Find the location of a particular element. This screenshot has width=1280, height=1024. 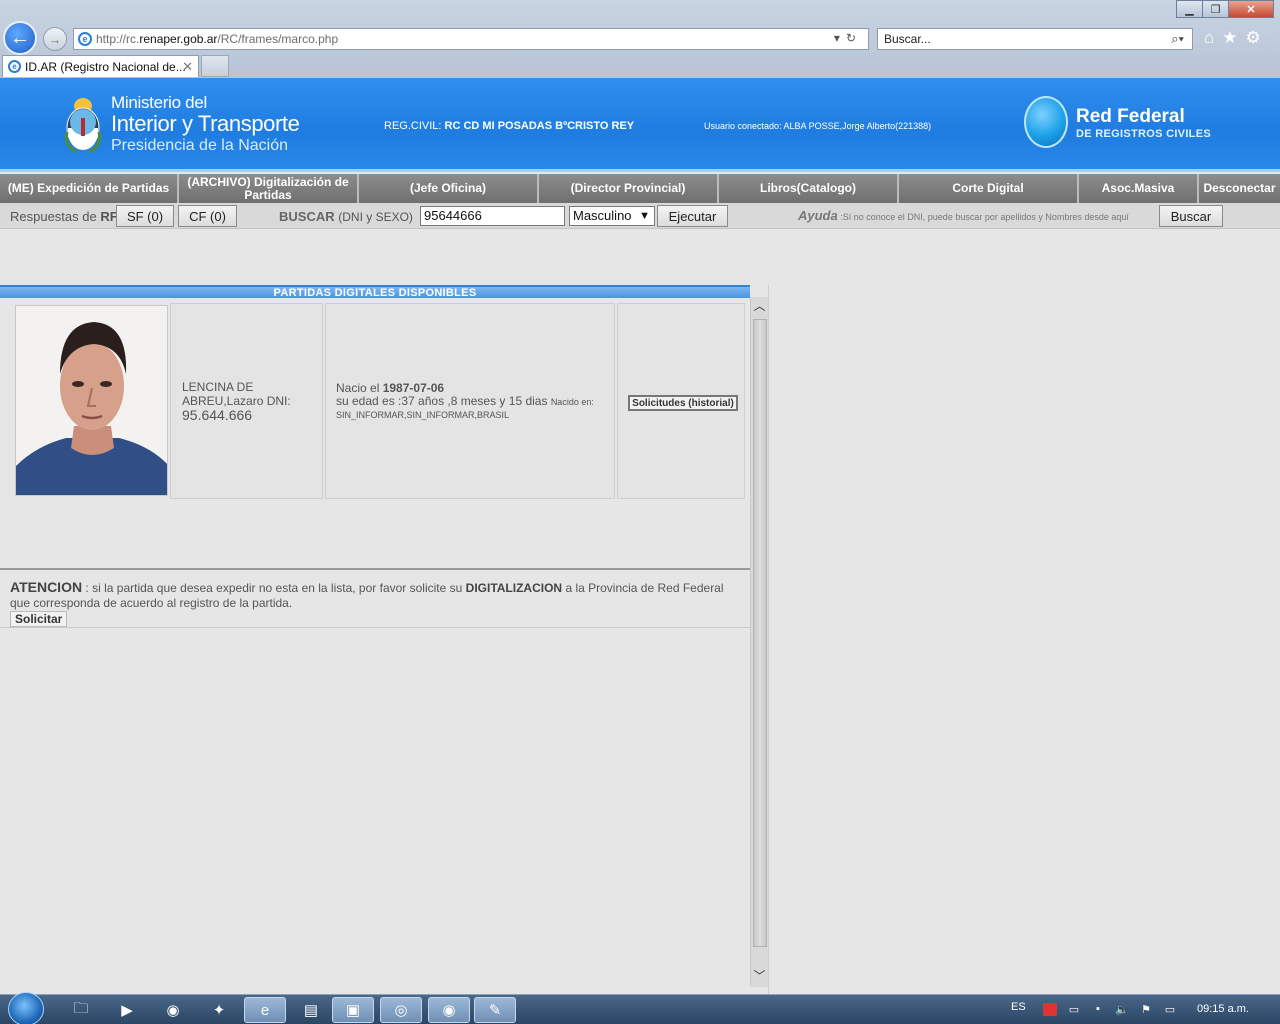

buscar-apellidos-button: Buscar is located at coordinates (1191, 216).